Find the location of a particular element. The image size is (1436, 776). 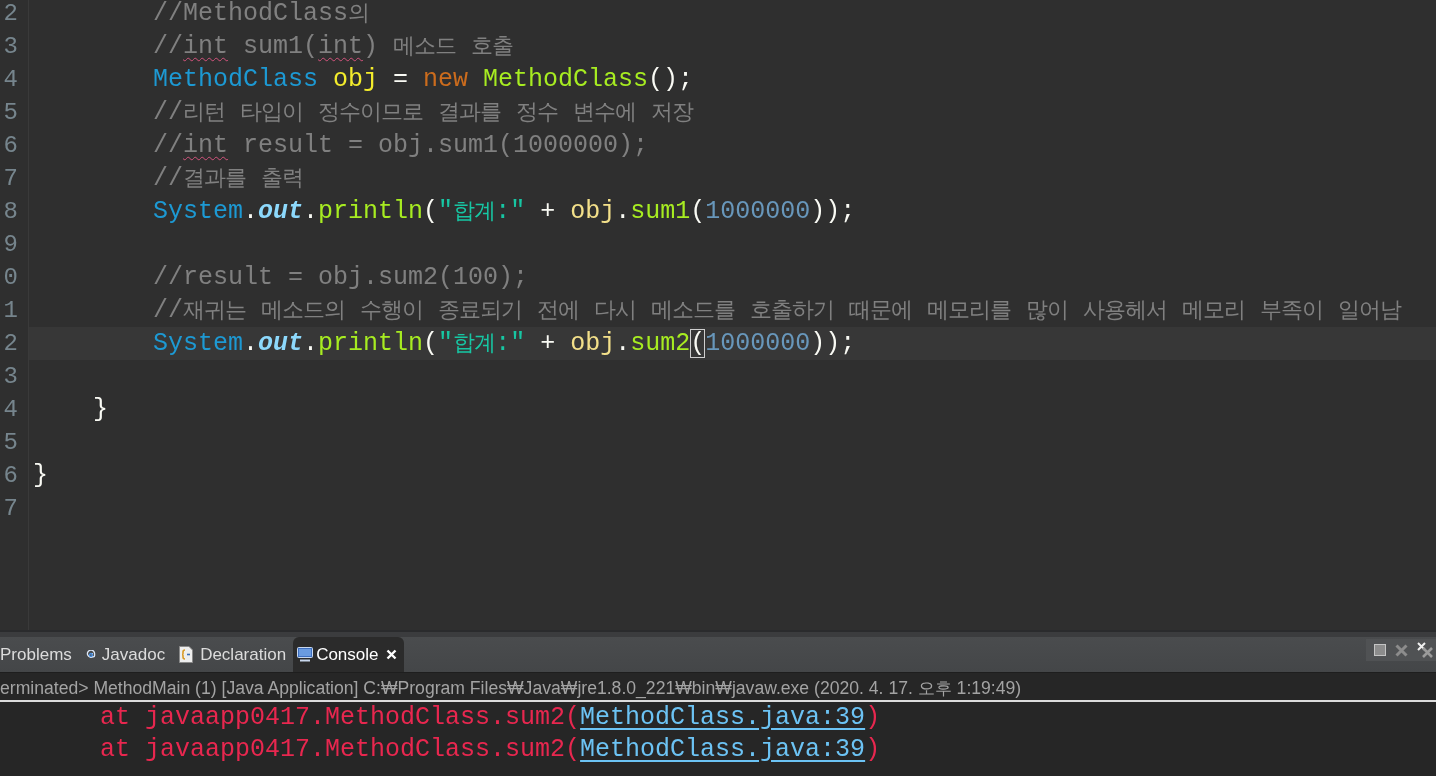

line-number: 1 is located at coordinates (10, 311).